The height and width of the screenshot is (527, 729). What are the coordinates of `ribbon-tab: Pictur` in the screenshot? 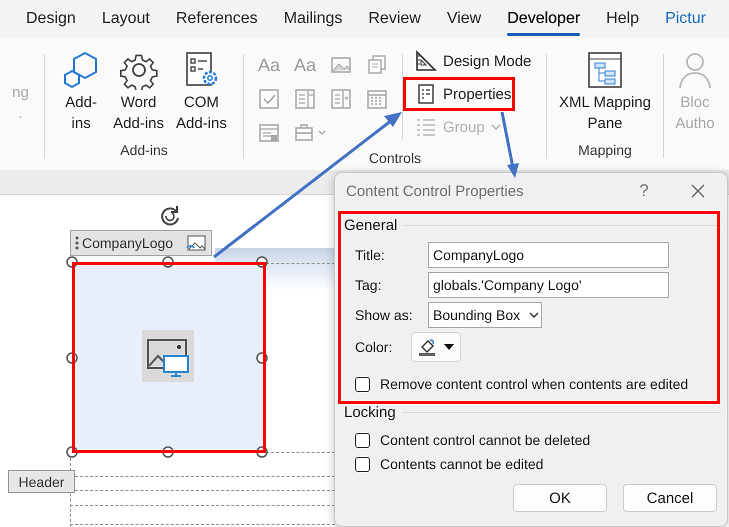 It's located at (685, 19).